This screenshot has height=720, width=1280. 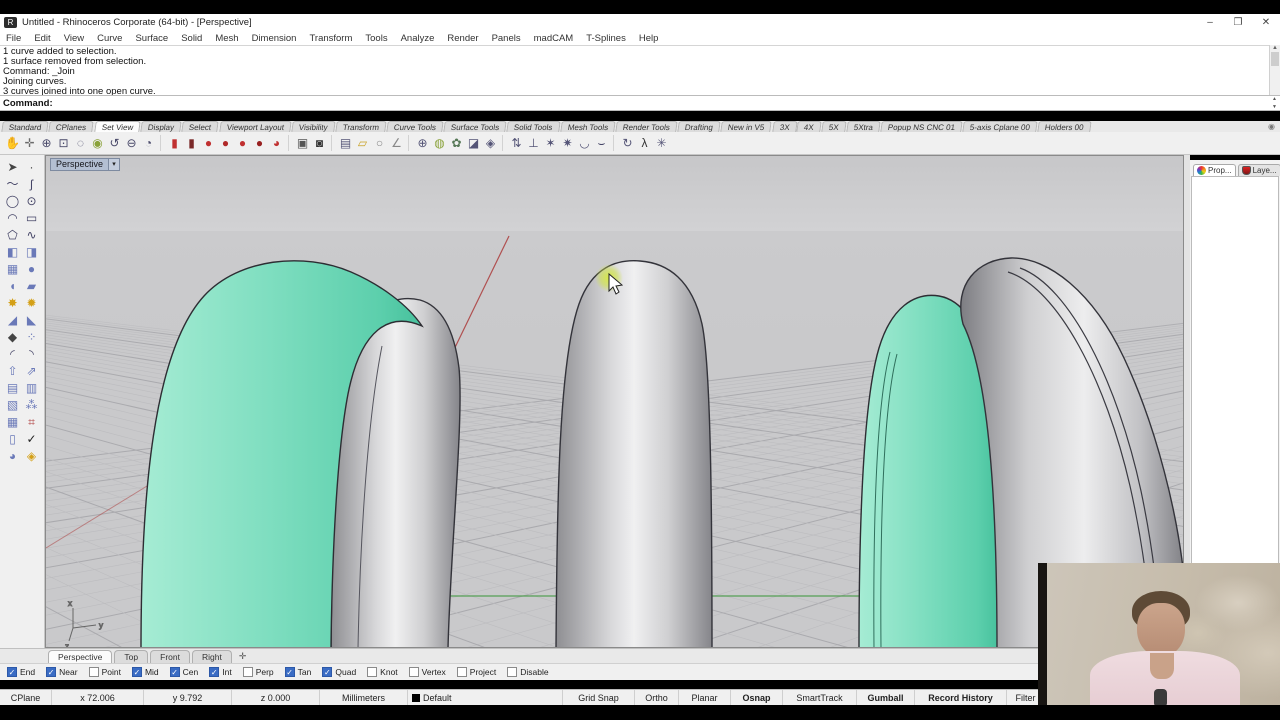 What do you see at coordinates (456, 143) in the screenshot?
I see `plant-analysis-icon: ✿` at bounding box center [456, 143].